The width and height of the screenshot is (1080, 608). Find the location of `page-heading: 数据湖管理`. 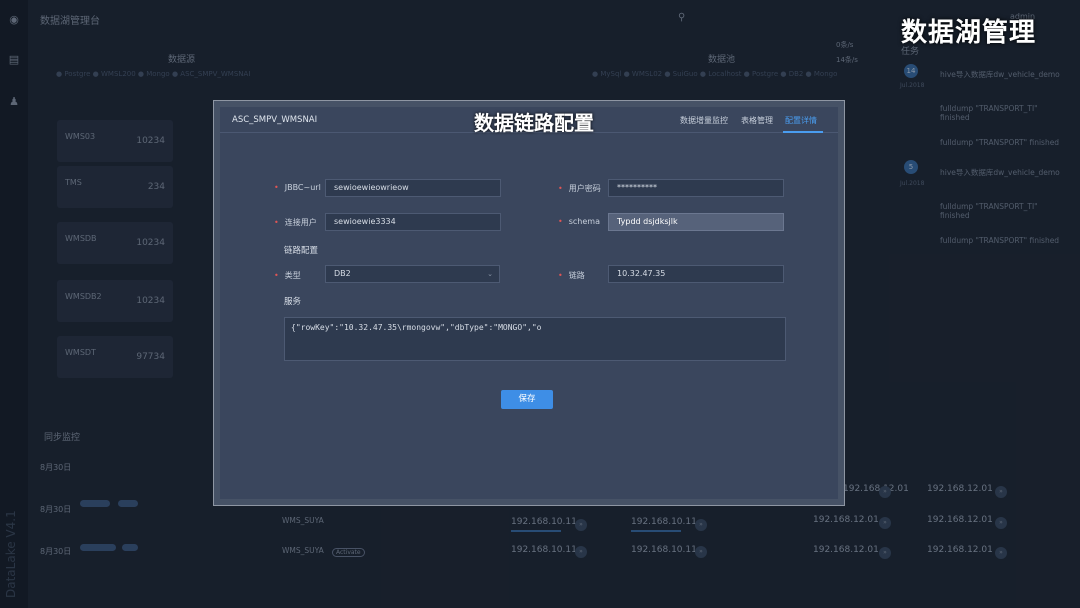

page-heading: 数据湖管理 is located at coordinates (968, 33).